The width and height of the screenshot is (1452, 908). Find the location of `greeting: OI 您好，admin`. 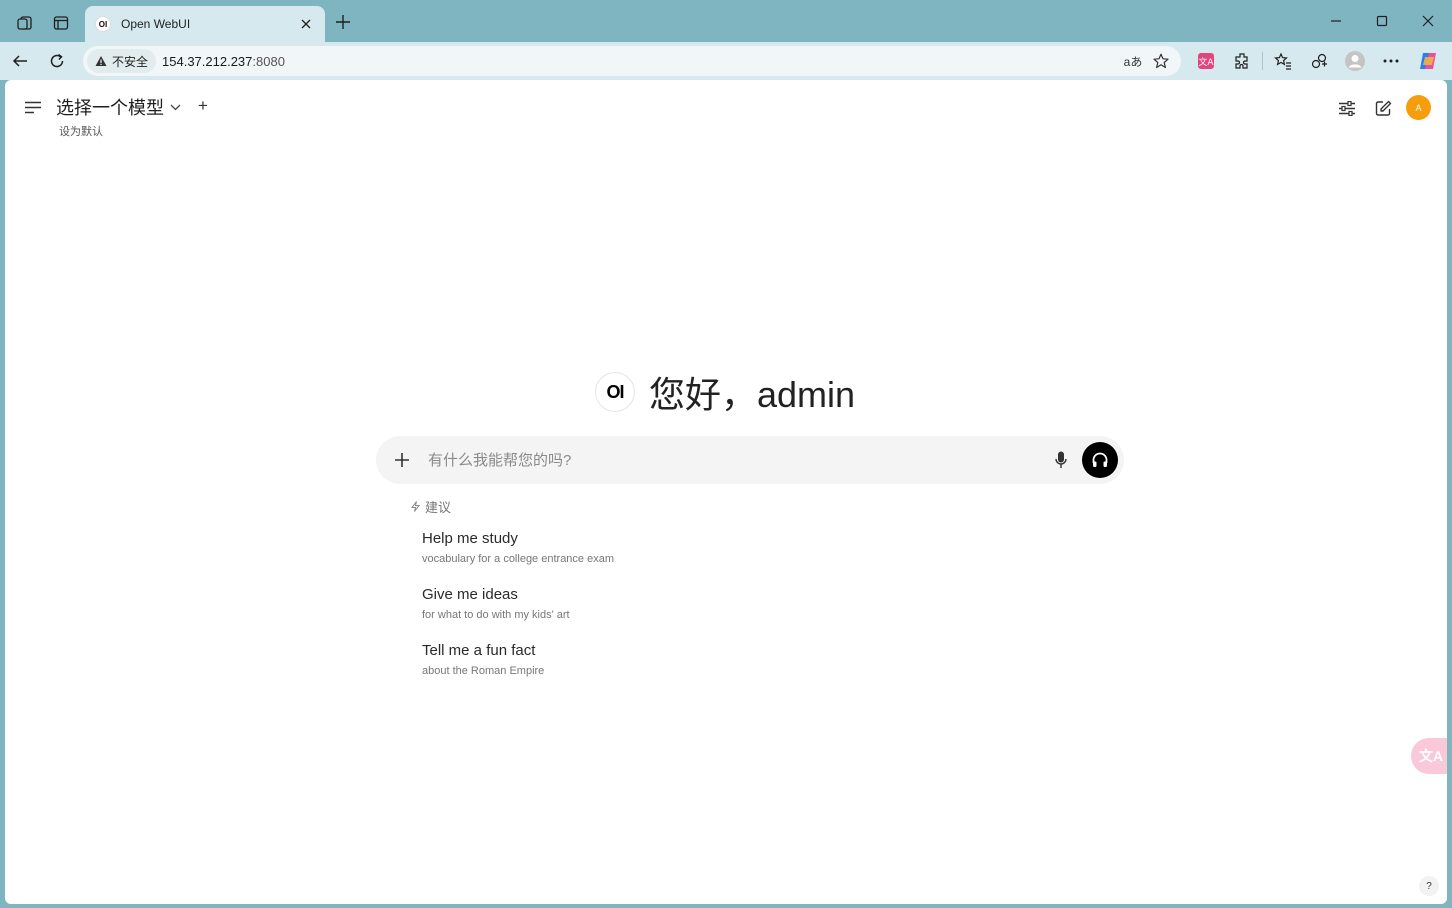

greeting: OI 您好，admin is located at coordinates (725, 392).